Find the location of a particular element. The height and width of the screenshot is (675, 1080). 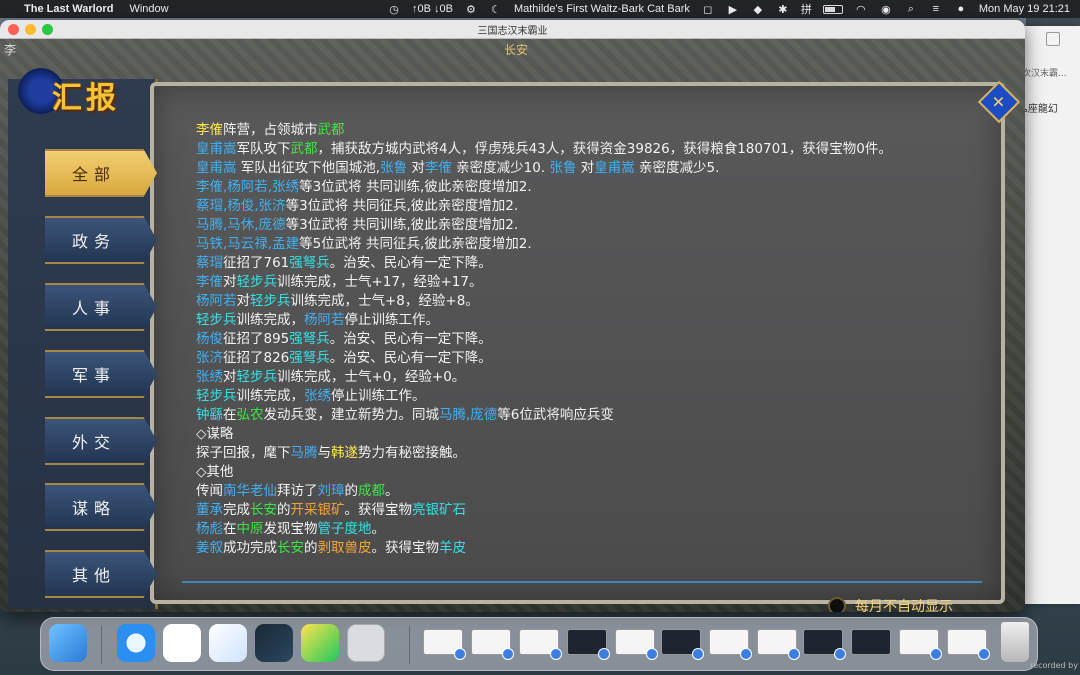

report-text: 完成 is located at coordinates (236, 510).